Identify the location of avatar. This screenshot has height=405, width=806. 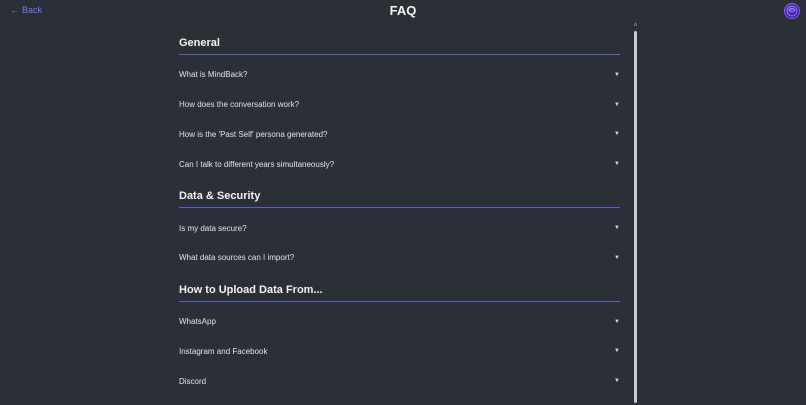
(792, 11).